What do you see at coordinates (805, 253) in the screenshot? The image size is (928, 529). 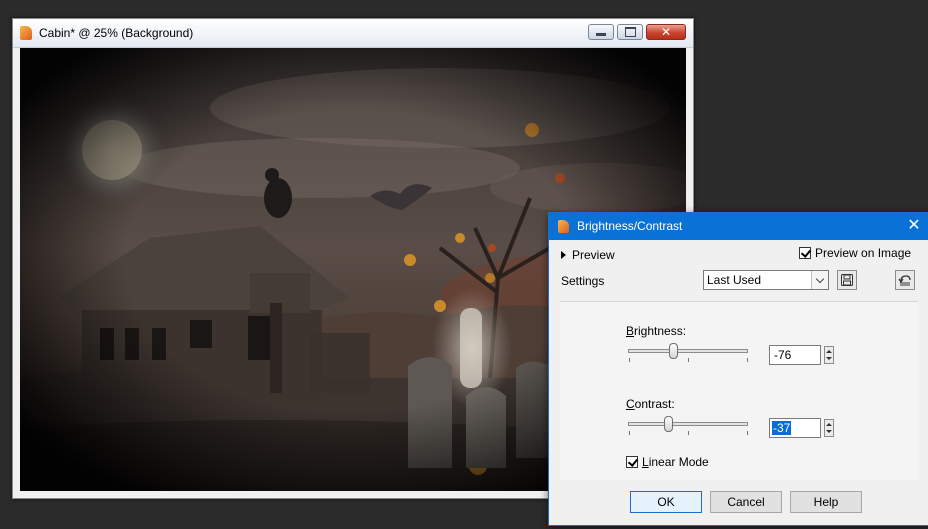 I see `preview-on-image-check-icon` at bounding box center [805, 253].